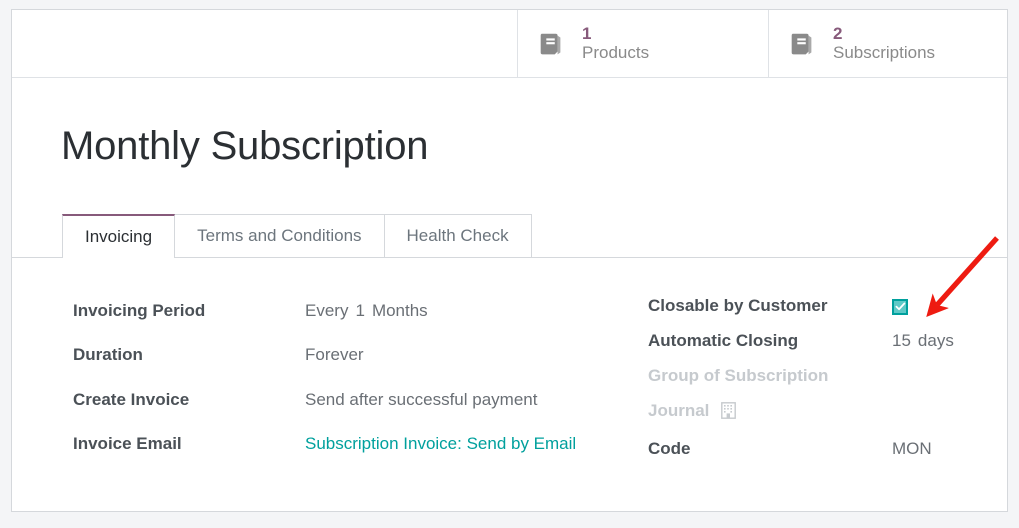  What do you see at coordinates (738, 305) in the screenshot?
I see `field-closable-by-customer-label: Closable by Customer` at bounding box center [738, 305].